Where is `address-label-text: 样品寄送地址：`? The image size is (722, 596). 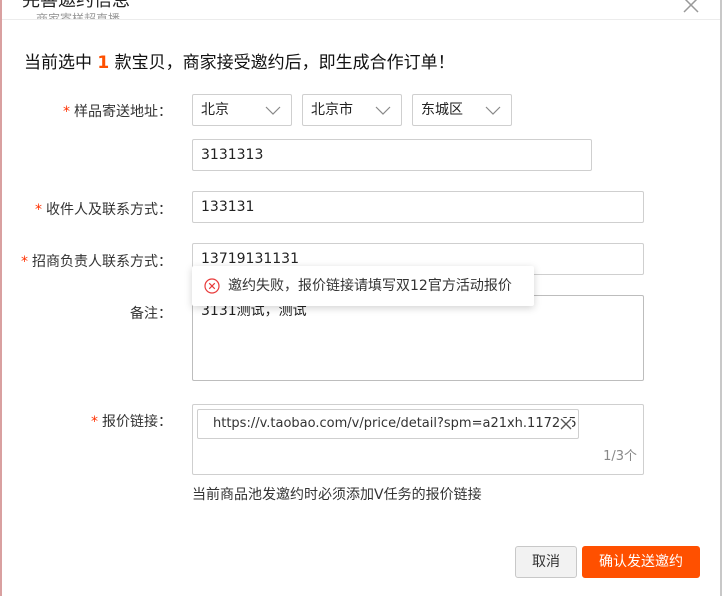
address-label-text: 样品寄送地址： is located at coordinates (123, 112).